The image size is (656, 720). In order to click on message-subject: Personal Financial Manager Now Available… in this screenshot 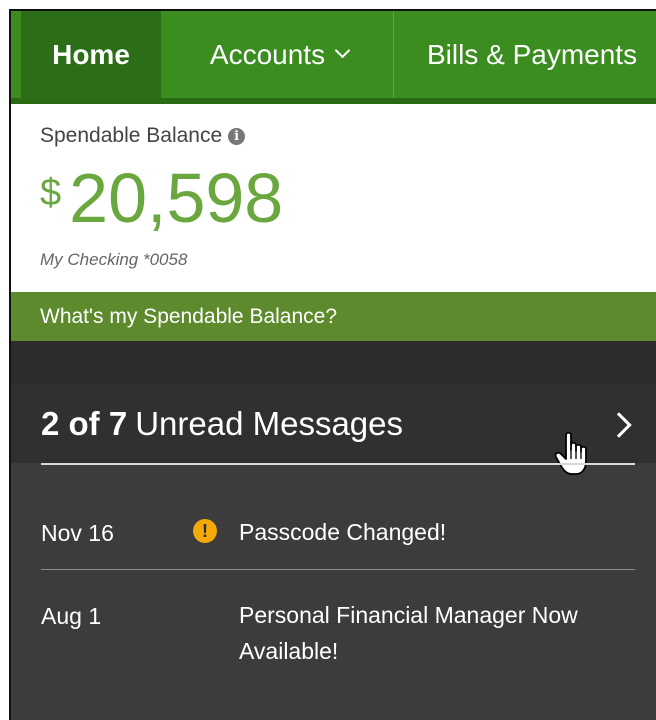, I will do `click(408, 633)`.